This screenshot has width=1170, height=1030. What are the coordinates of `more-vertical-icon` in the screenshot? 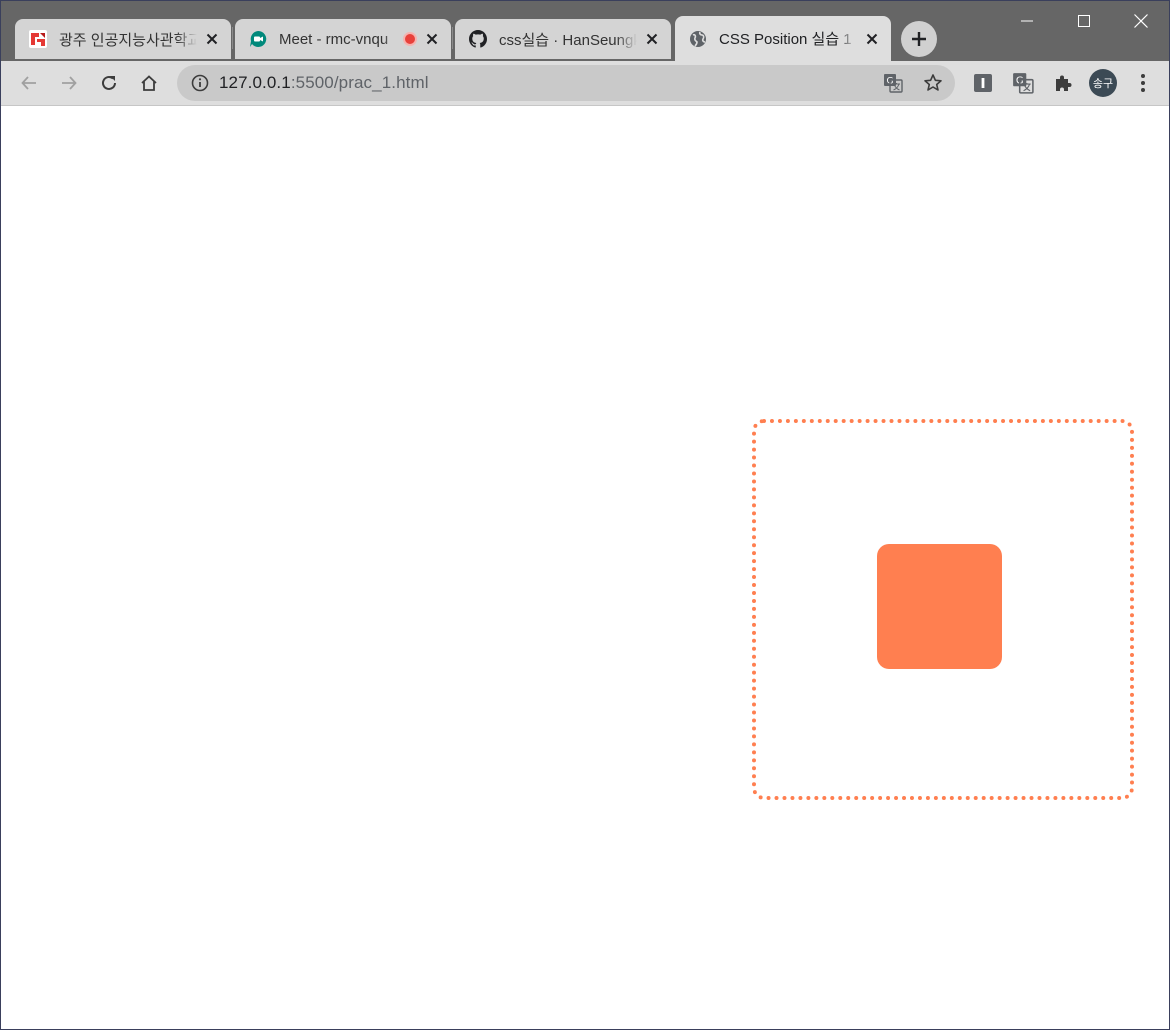 It's located at (1143, 83).